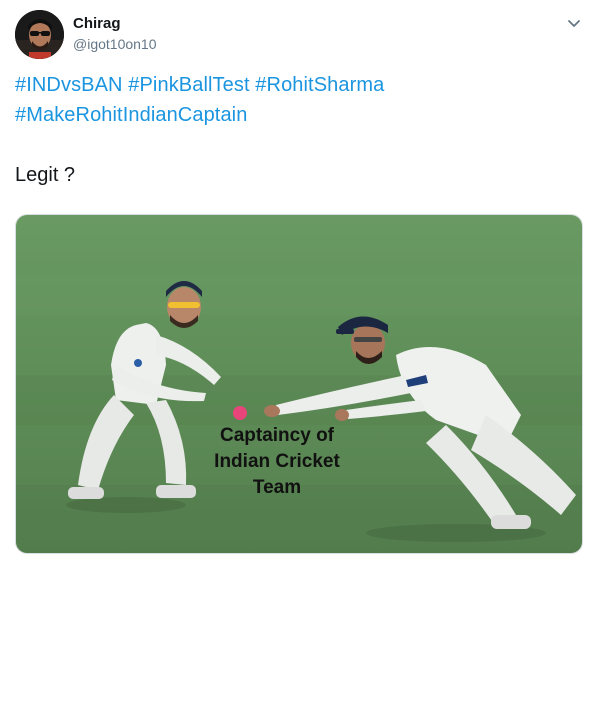 The width and height of the screenshot is (598, 713). Describe the element at coordinates (188, 85) in the screenshot. I see `hashtag-link: #PinkBallTest` at that location.